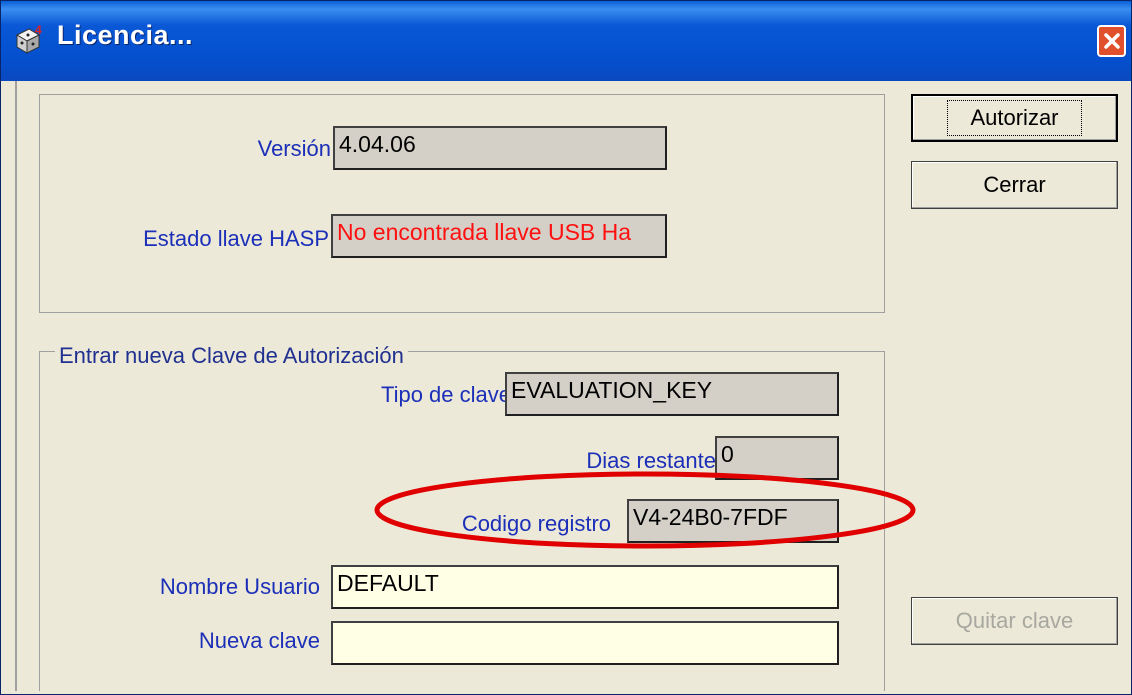 The width and height of the screenshot is (1132, 695). What do you see at coordinates (536, 523) in the screenshot?
I see `registration-code-label: Codigo registro` at bounding box center [536, 523].